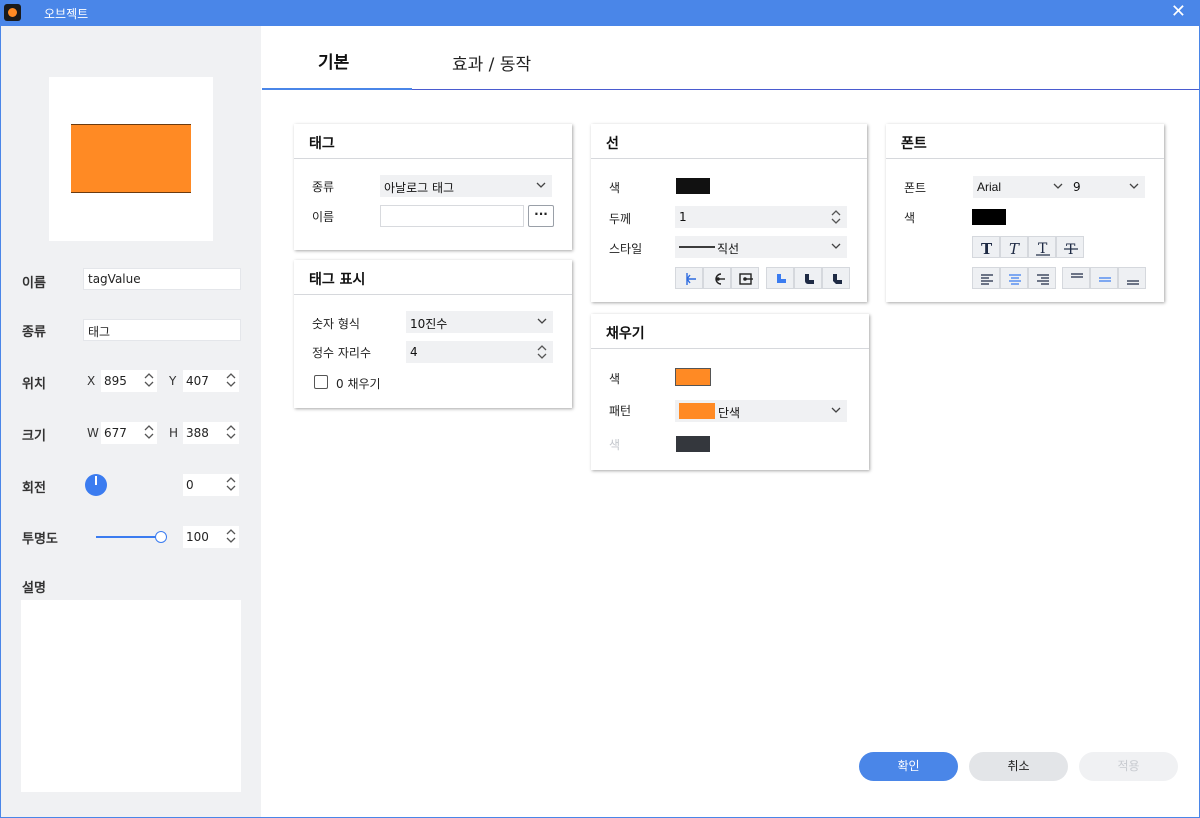 Image resolution: width=1200 pixels, height=818 pixels. Describe the element at coordinates (625, 334) in the screenshot. I see `fill-card-title: 채우기` at that location.